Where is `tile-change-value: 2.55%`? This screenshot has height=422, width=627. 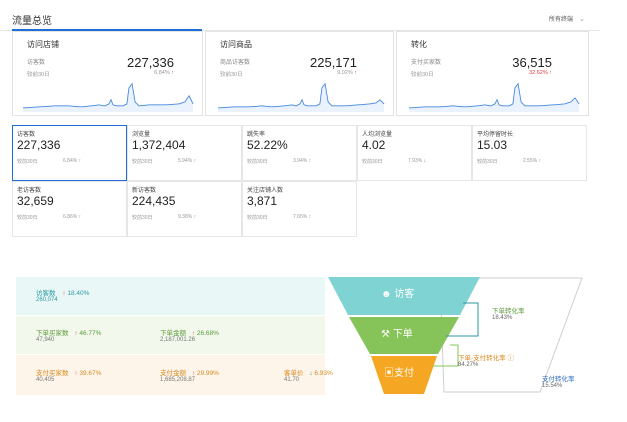
tile-change-value: 2.55% is located at coordinates (530, 161).